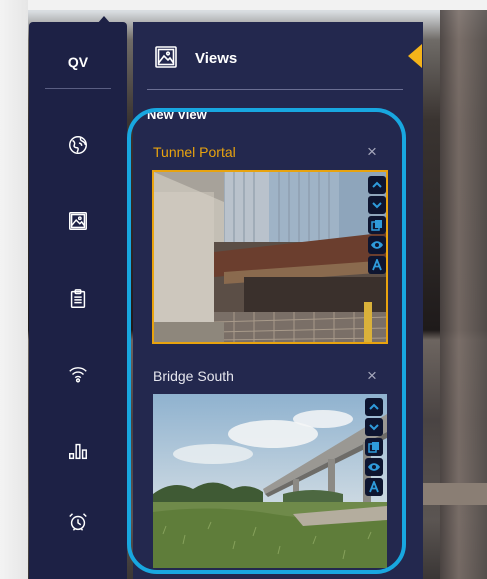  Describe the element at coordinates (78, 374) in the screenshot. I see `wifi-icon` at that location.